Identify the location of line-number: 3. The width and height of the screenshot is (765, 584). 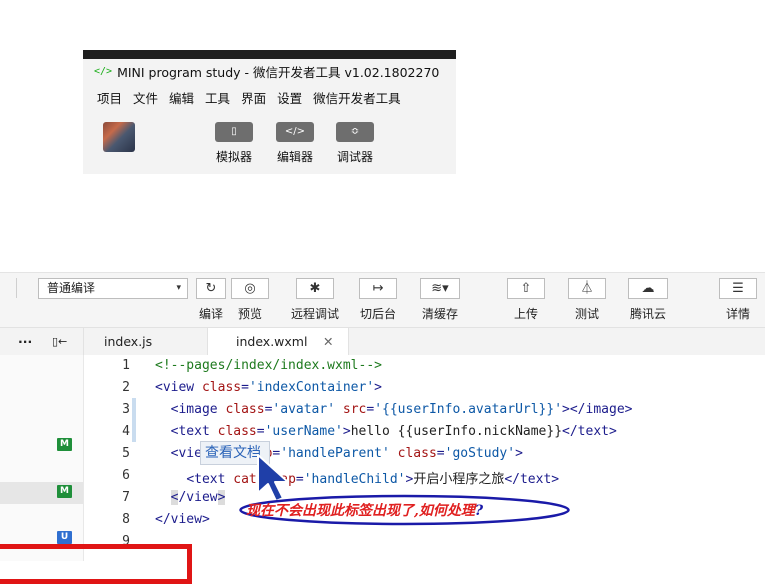
(126, 409).